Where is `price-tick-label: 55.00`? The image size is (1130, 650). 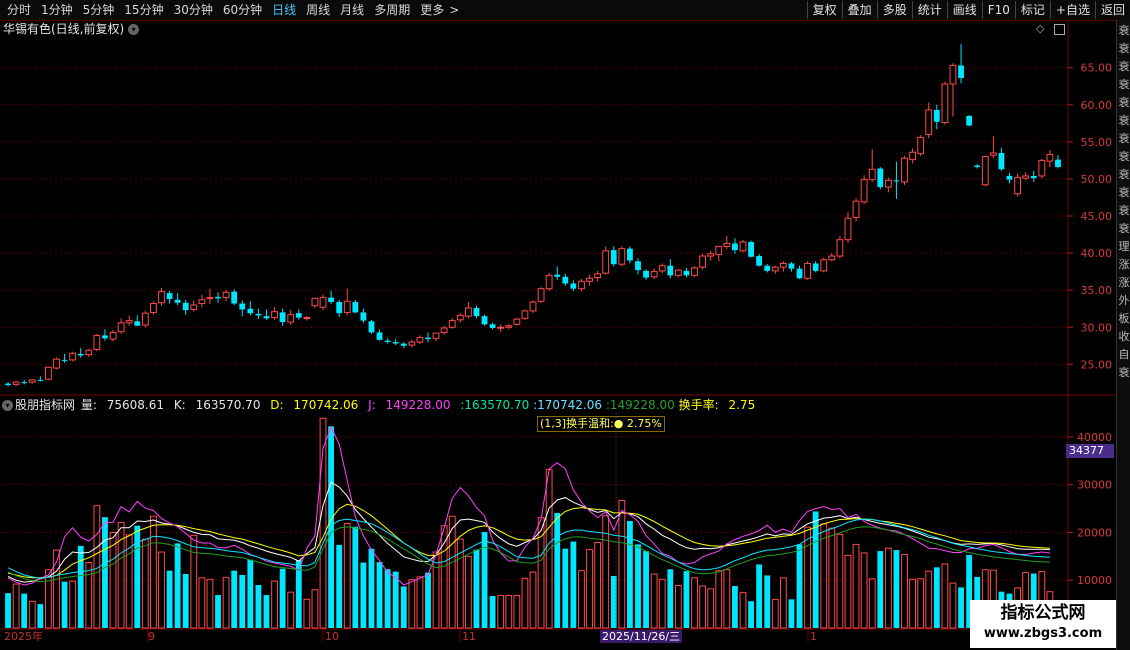 price-tick-label: 55.00 is located at coordinates (1097, 142).